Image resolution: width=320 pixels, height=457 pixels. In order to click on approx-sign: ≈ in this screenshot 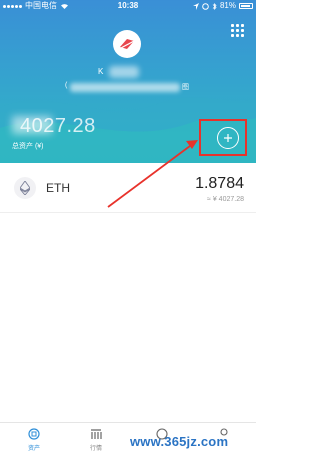, I will do `click(209, 199)`.